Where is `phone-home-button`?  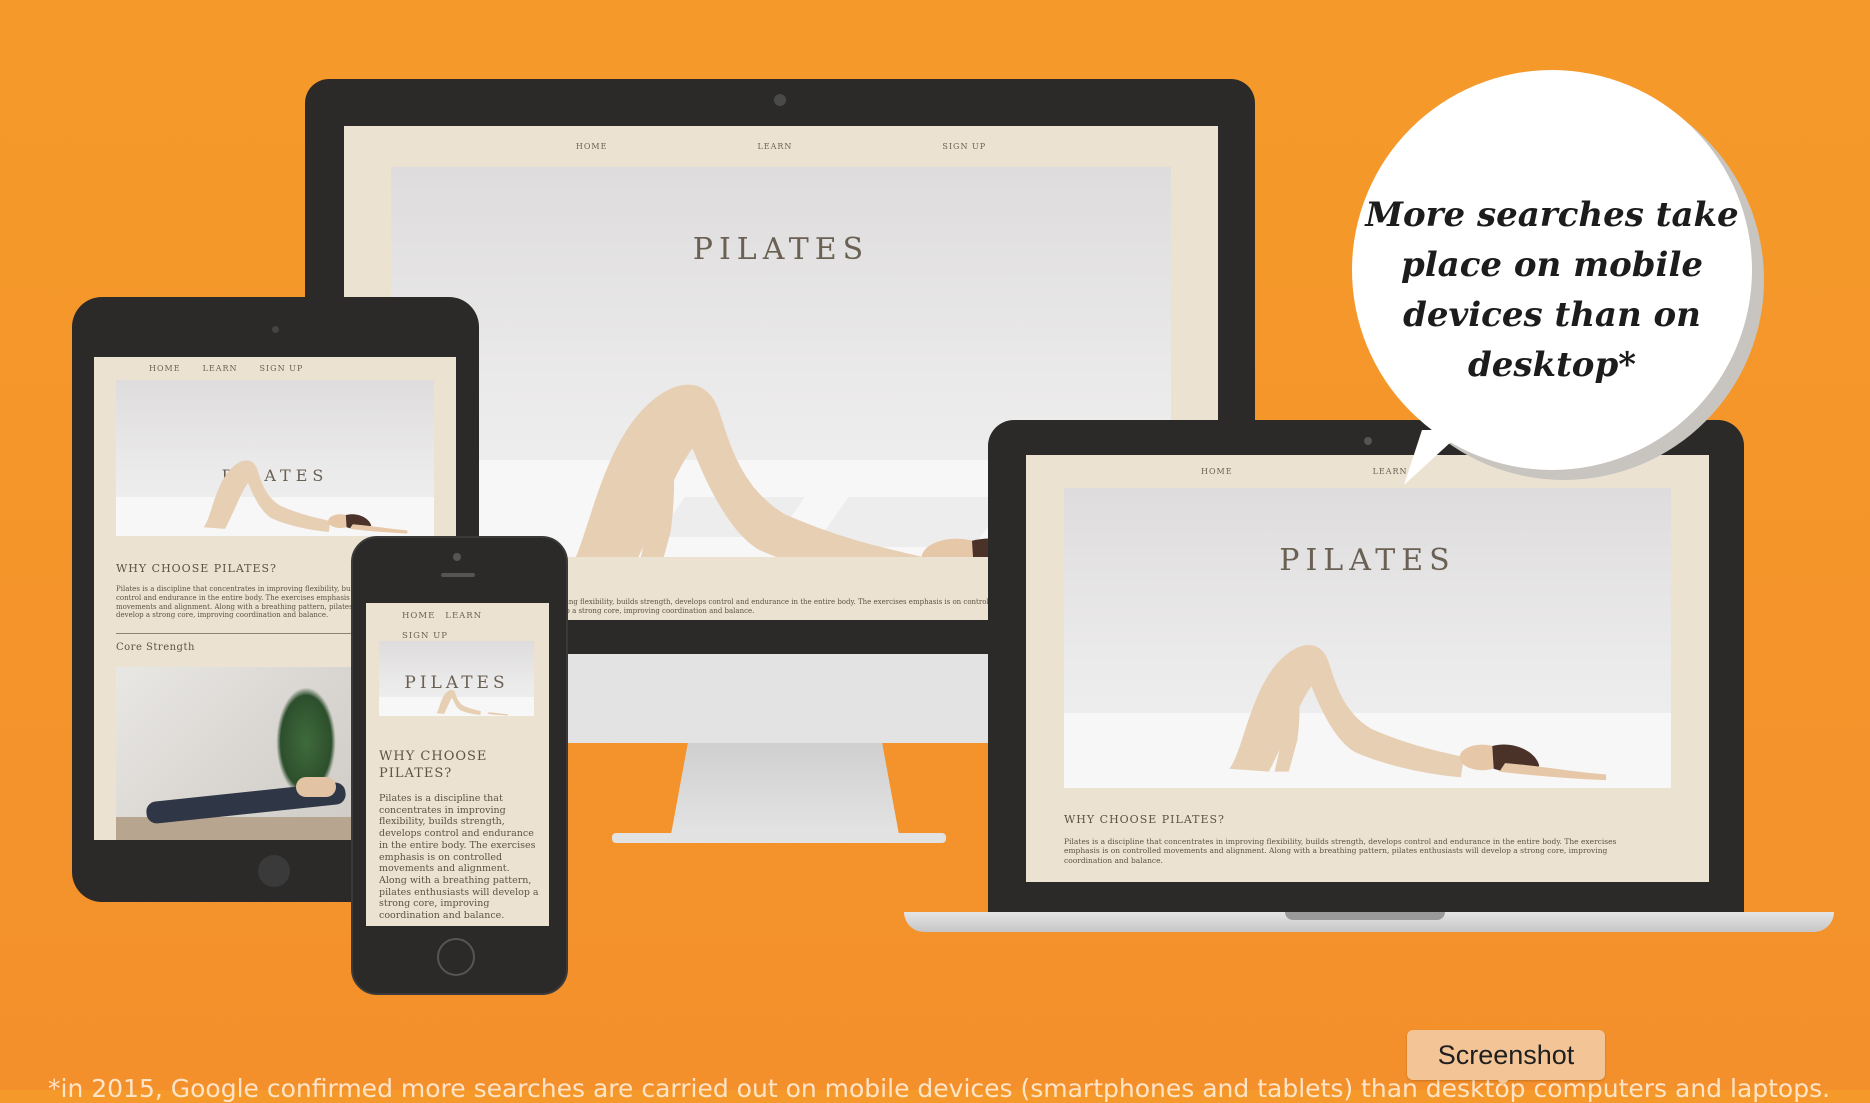 phone-home-button is located at coordinates (456, 957).